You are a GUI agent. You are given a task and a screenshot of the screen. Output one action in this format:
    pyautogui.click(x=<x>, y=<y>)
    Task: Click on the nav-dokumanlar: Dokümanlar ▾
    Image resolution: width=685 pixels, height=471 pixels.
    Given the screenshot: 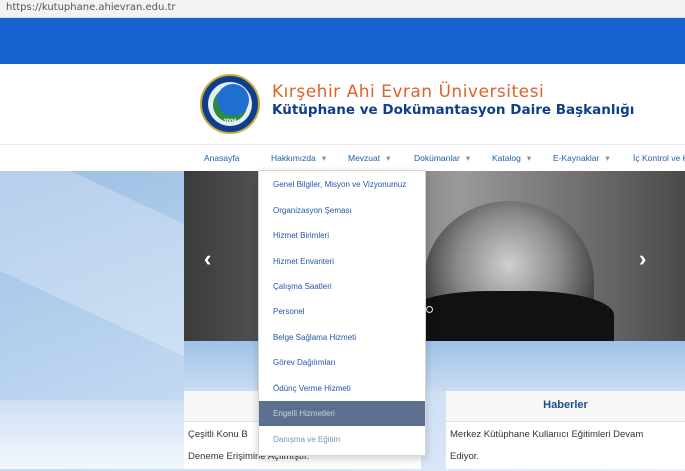 What is the action you would take?
    pyautogui.click(x=442, y=158)
    